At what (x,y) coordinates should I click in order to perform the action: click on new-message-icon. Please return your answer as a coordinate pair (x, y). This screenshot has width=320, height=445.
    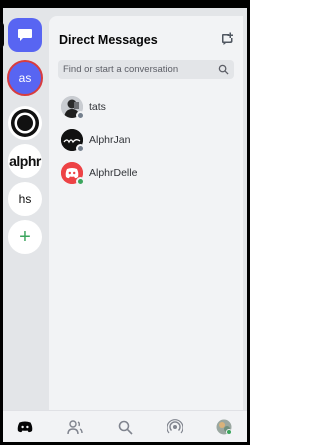
    Looking at the image, I should click on (227, 38).